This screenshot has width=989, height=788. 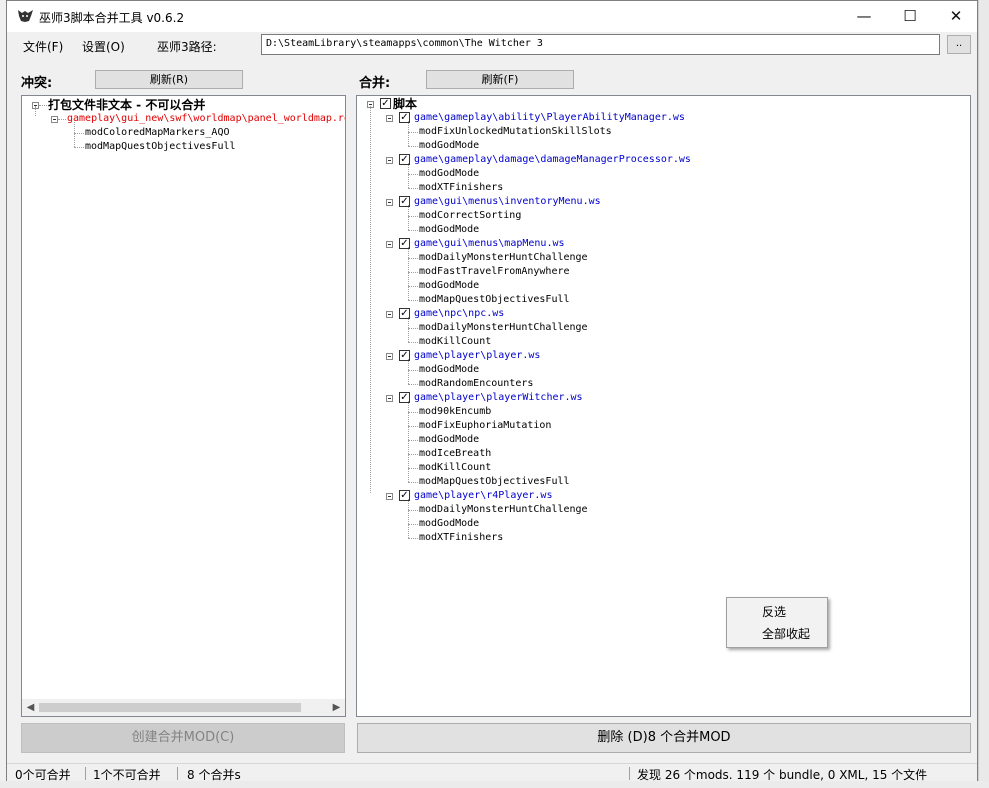 I want to click on maximize-button: ☐, so click(x=910, y=16).